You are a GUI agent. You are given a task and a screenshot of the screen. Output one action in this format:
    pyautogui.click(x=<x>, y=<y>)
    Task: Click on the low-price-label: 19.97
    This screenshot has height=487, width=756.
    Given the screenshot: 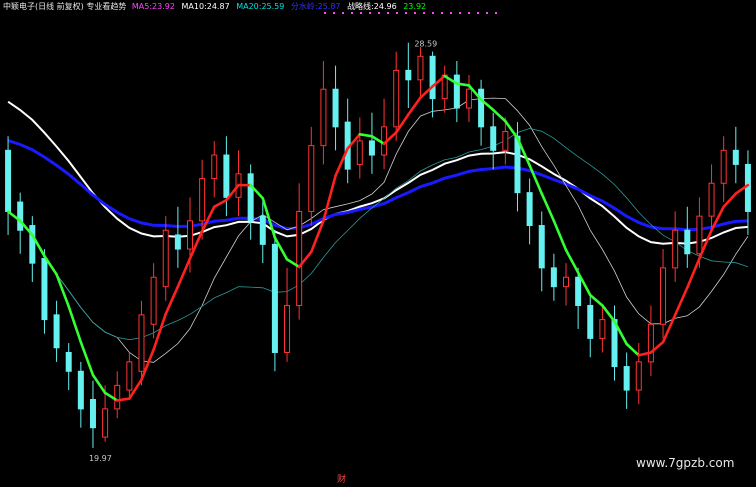 What is the action you would take?
    pyautogui.click(x=100, y=458)
    